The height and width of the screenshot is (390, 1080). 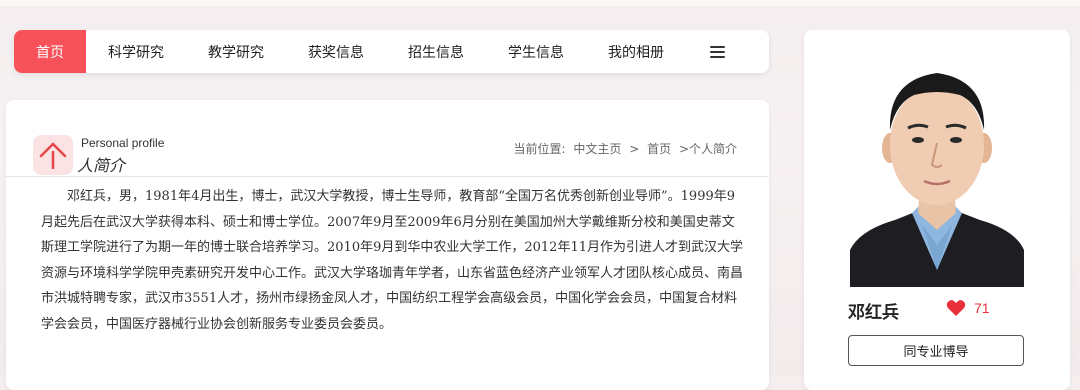 I want to click on nav-item-teaching: 教学研究, so click(x=236, y=51).